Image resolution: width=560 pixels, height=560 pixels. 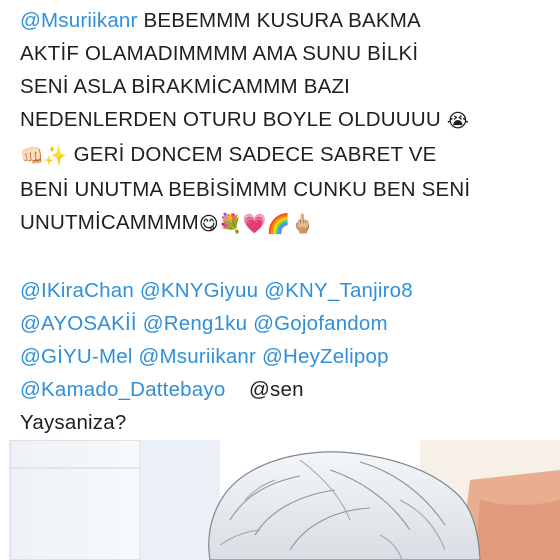 I want to click on mention-link: @HeyZelipop, so click(x=325, y=356).